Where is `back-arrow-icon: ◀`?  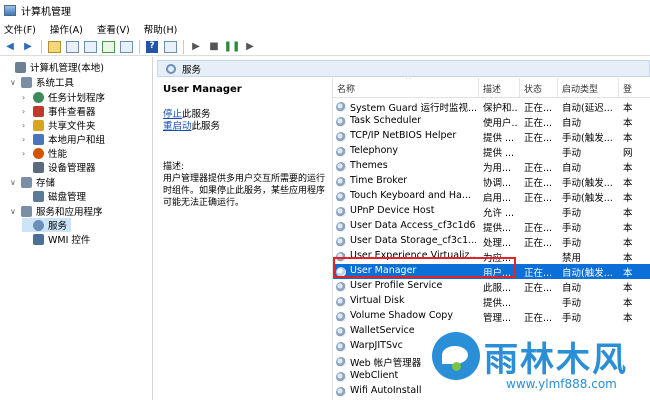
back-arrow-icon: ◀ is located at coordinates (10, 47).